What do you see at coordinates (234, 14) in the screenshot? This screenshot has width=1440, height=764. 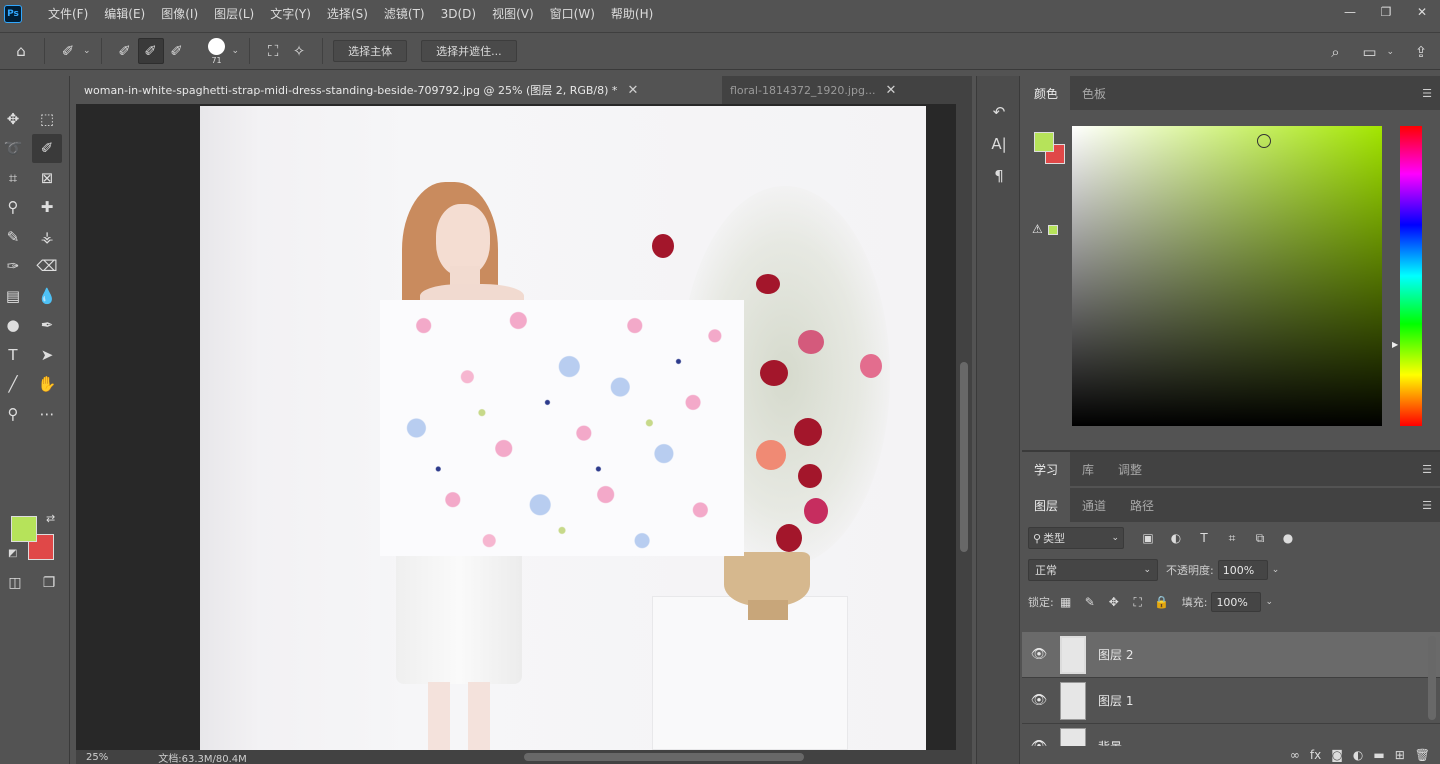 I see `menu-layer: 图层(L)` at bounding box center [234, 14].